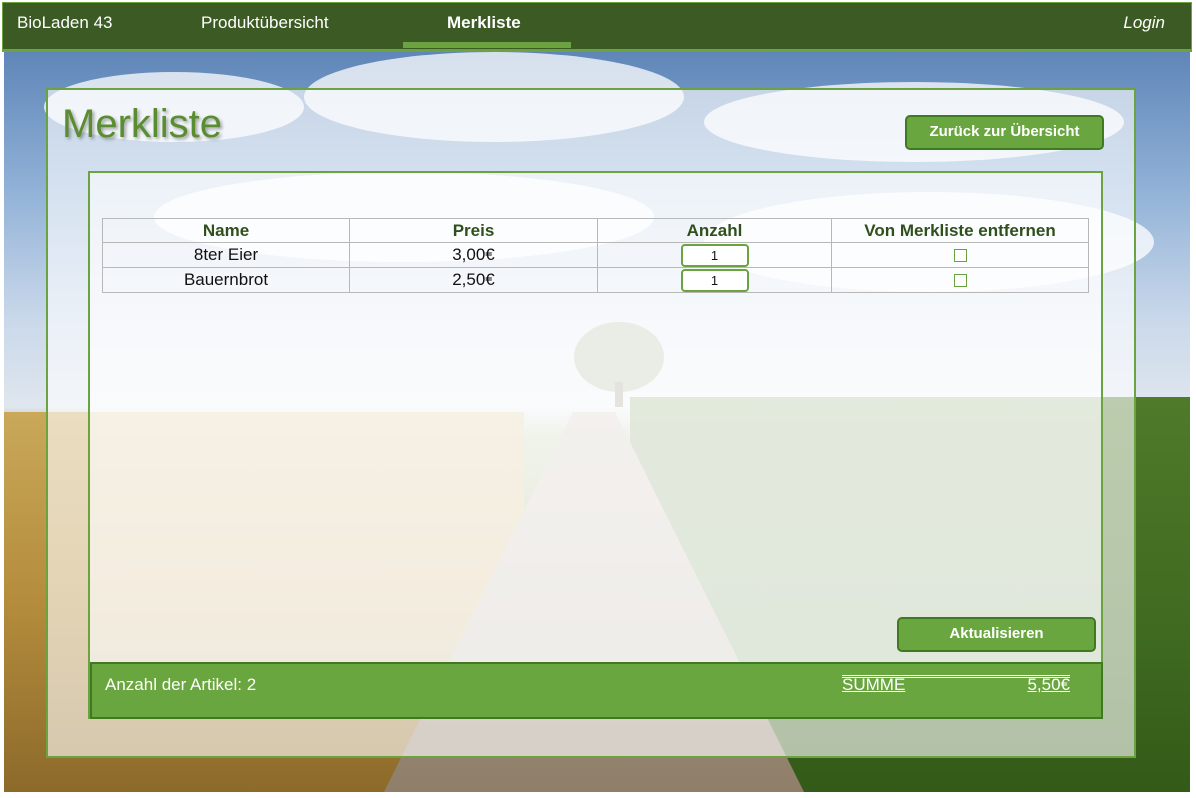 Image resolution: width=1196 pixels, height=798 pixels. Describe the element at coordinates (473, 280) in the screenshot. I see `product-price: 2,50€` at that location.